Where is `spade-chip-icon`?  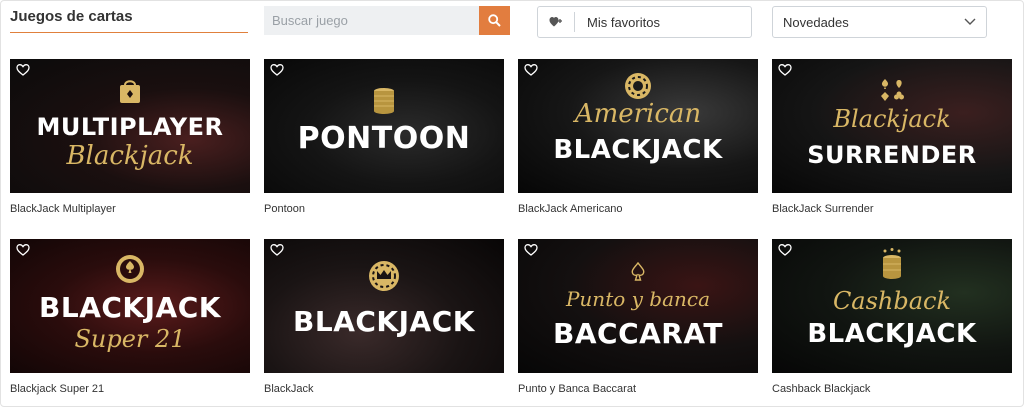
spade-chip-icon is located at coordinates (130, 269).